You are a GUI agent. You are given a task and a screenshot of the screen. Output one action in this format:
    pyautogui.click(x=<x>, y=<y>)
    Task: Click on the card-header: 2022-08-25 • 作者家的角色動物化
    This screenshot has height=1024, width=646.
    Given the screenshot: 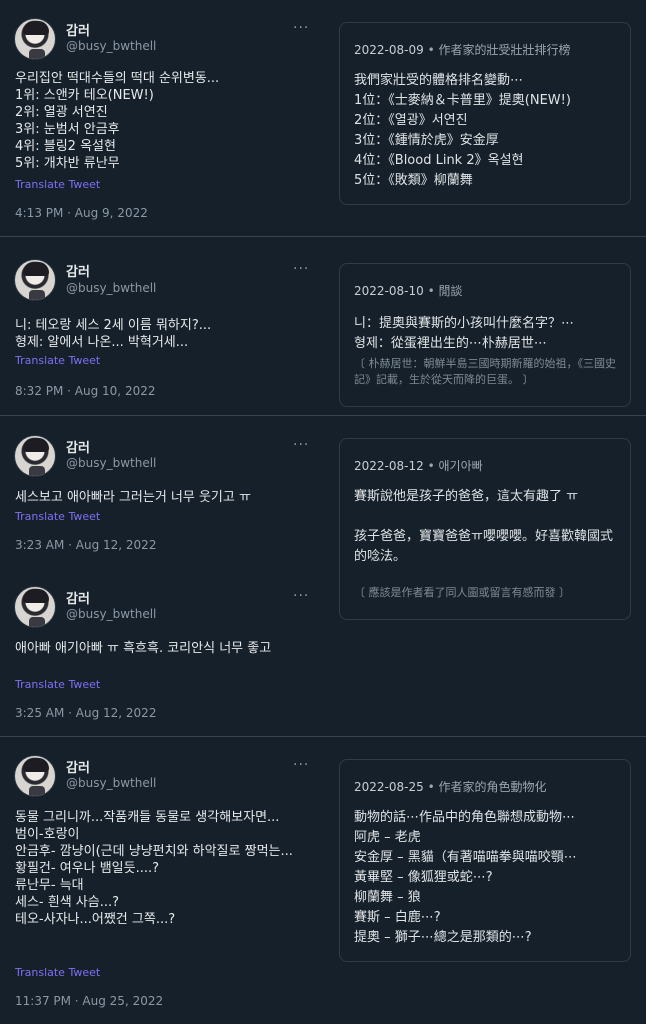 What is the action you would take?
    pyautogui.click(x=450, y=786)
    